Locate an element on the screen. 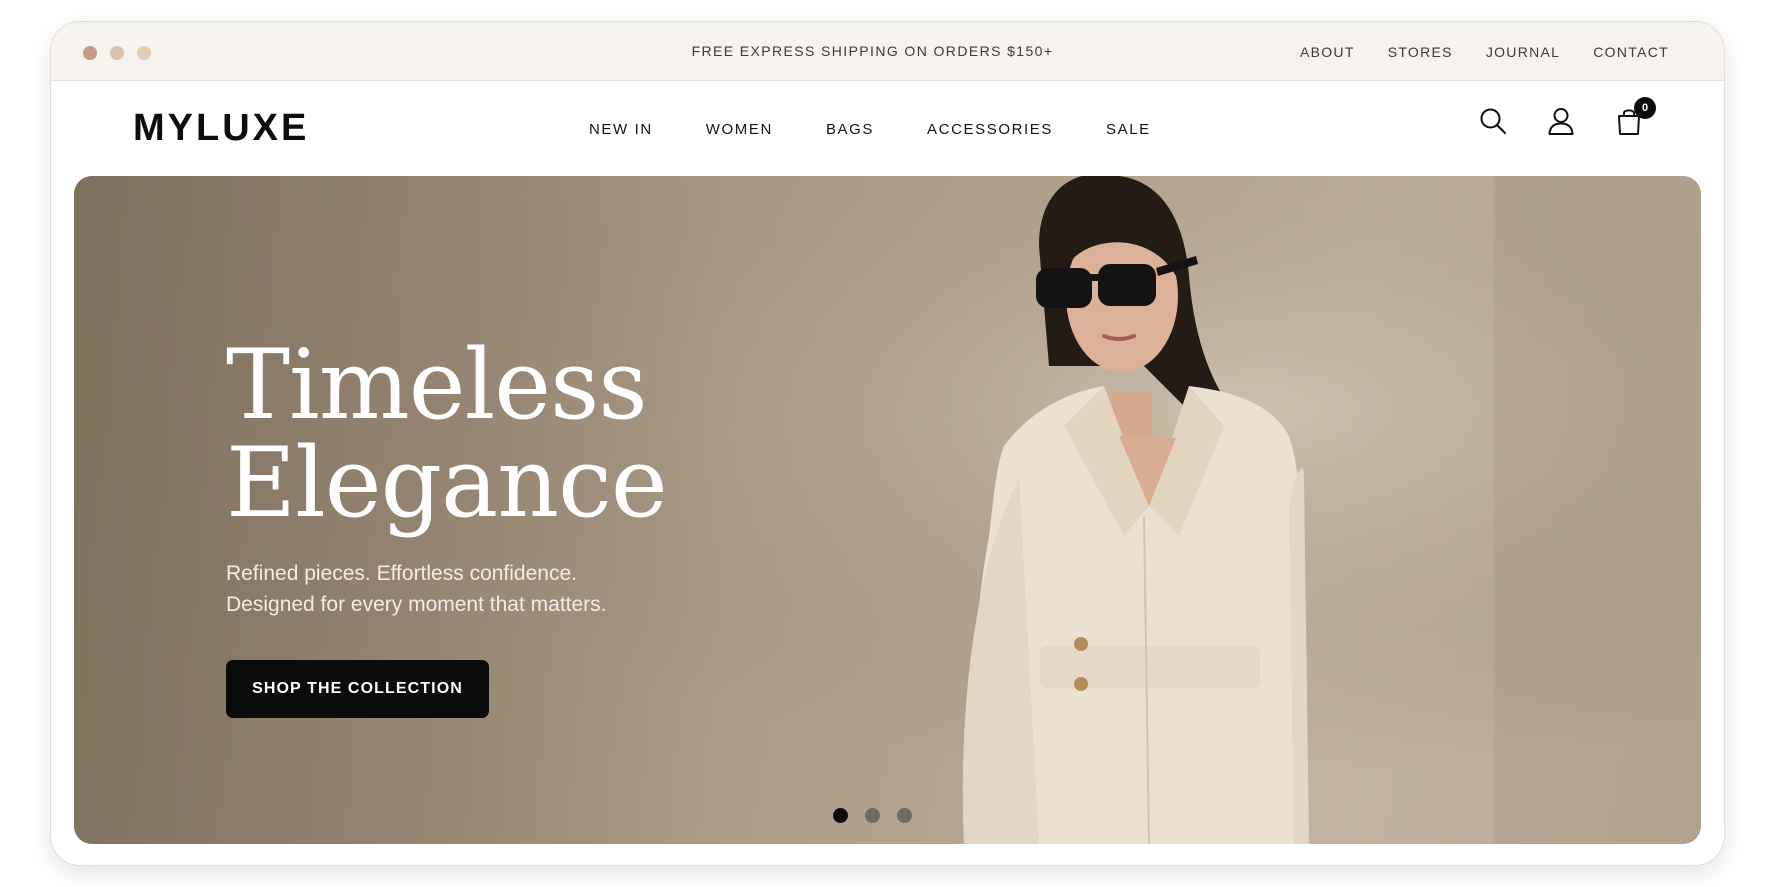 The image size is (1774, 887). search-icon is located at coordinates (1493, 121).